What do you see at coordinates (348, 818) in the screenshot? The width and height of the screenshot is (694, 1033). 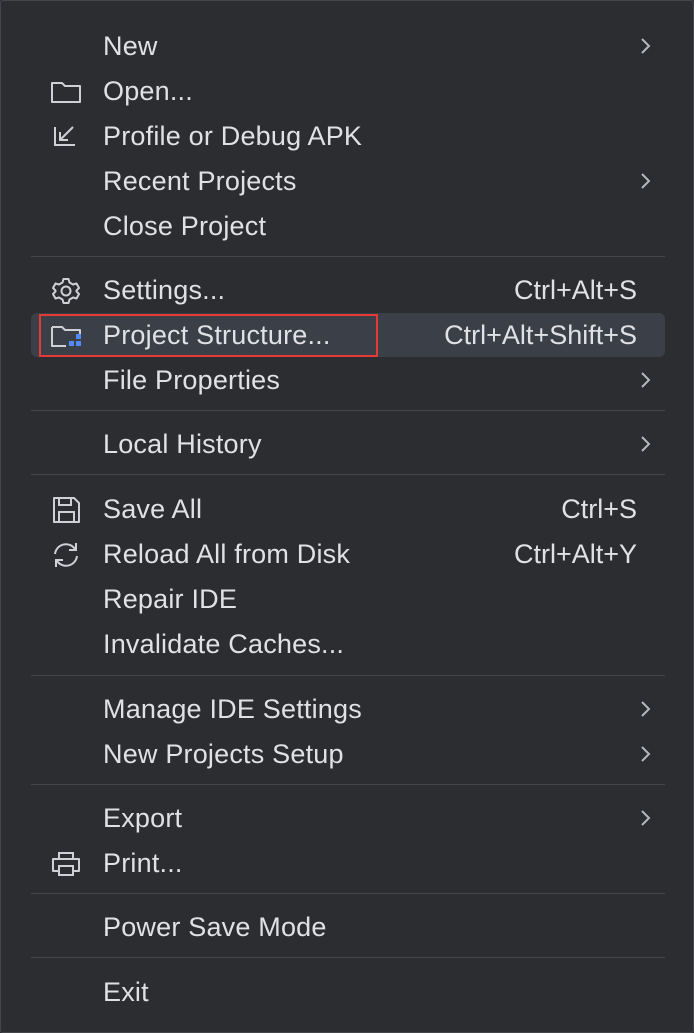 I see `menu-item-export: Export` at bounding box center [348, 818].